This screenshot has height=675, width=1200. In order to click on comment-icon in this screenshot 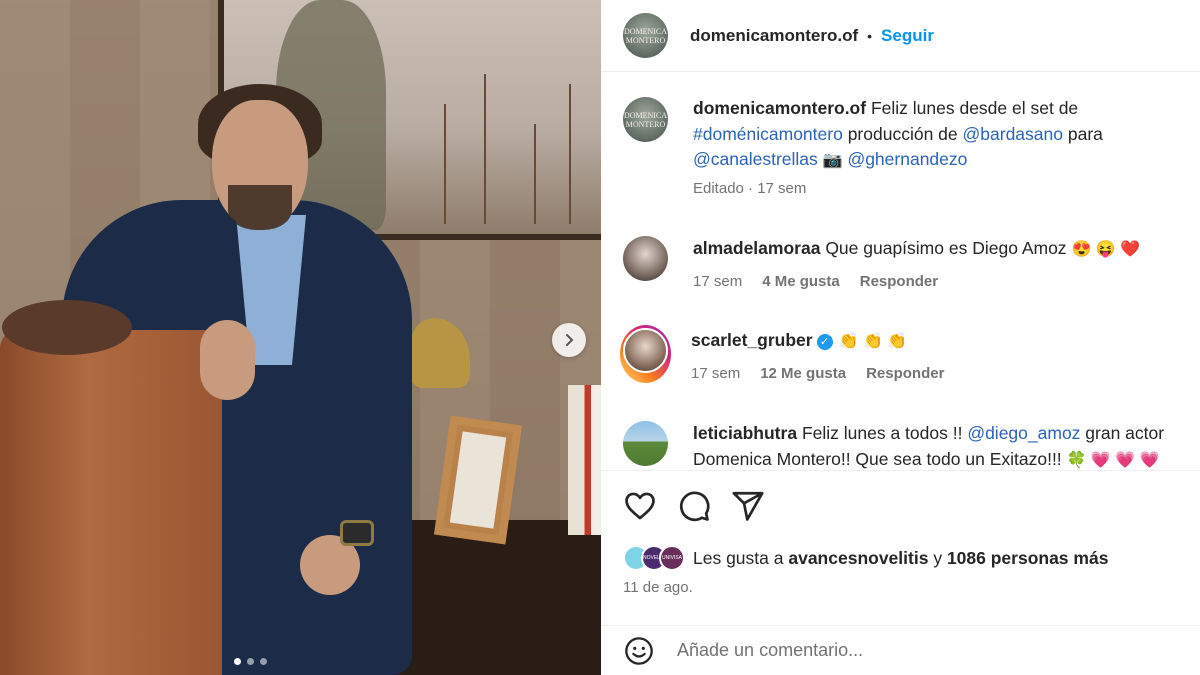, I will do `click(694, 506)`.